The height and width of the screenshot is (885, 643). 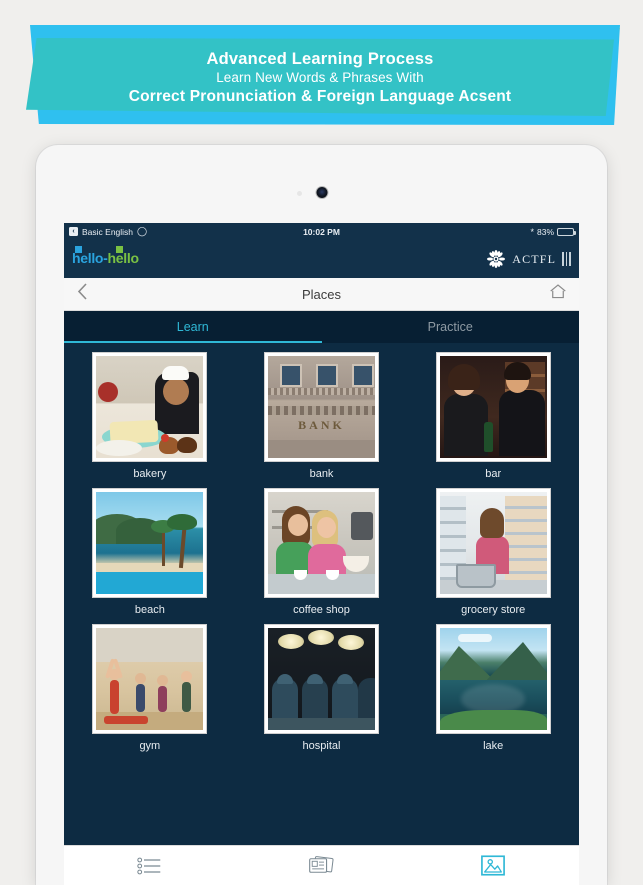 I want to click on tab-practice: Practice, so click(x=451, y=327).